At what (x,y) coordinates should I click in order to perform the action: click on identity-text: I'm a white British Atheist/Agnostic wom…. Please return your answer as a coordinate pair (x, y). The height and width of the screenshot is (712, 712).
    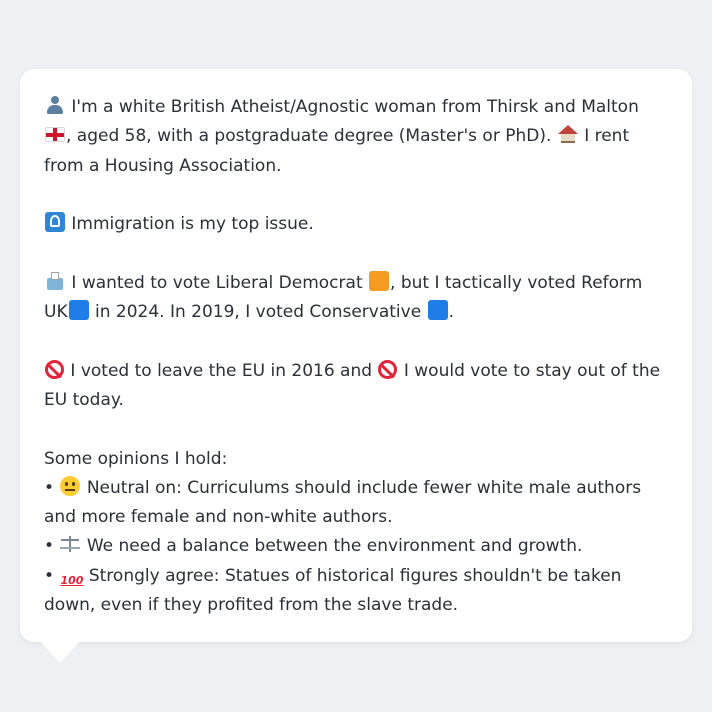
    Looking at the image, I should click on (355, 107).